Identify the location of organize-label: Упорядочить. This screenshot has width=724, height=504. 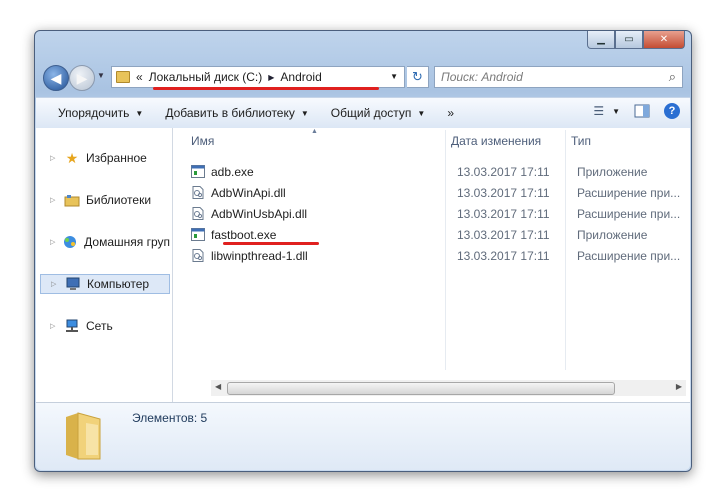
(94, 113).